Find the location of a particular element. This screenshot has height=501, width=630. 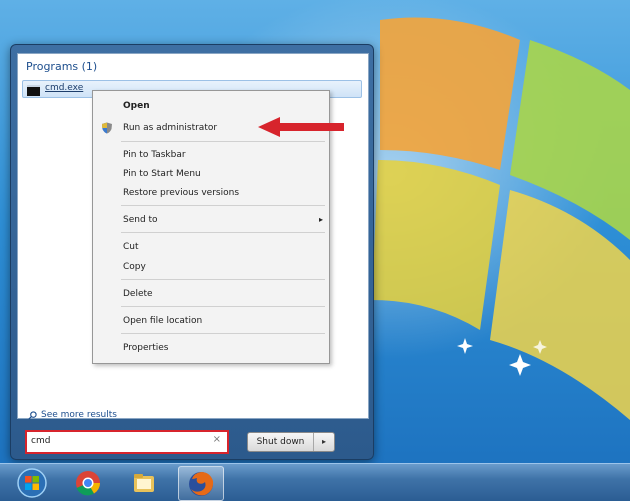

menu-item-restore-previous-versions: Restore previous versions is located at coordinates (211, 193).